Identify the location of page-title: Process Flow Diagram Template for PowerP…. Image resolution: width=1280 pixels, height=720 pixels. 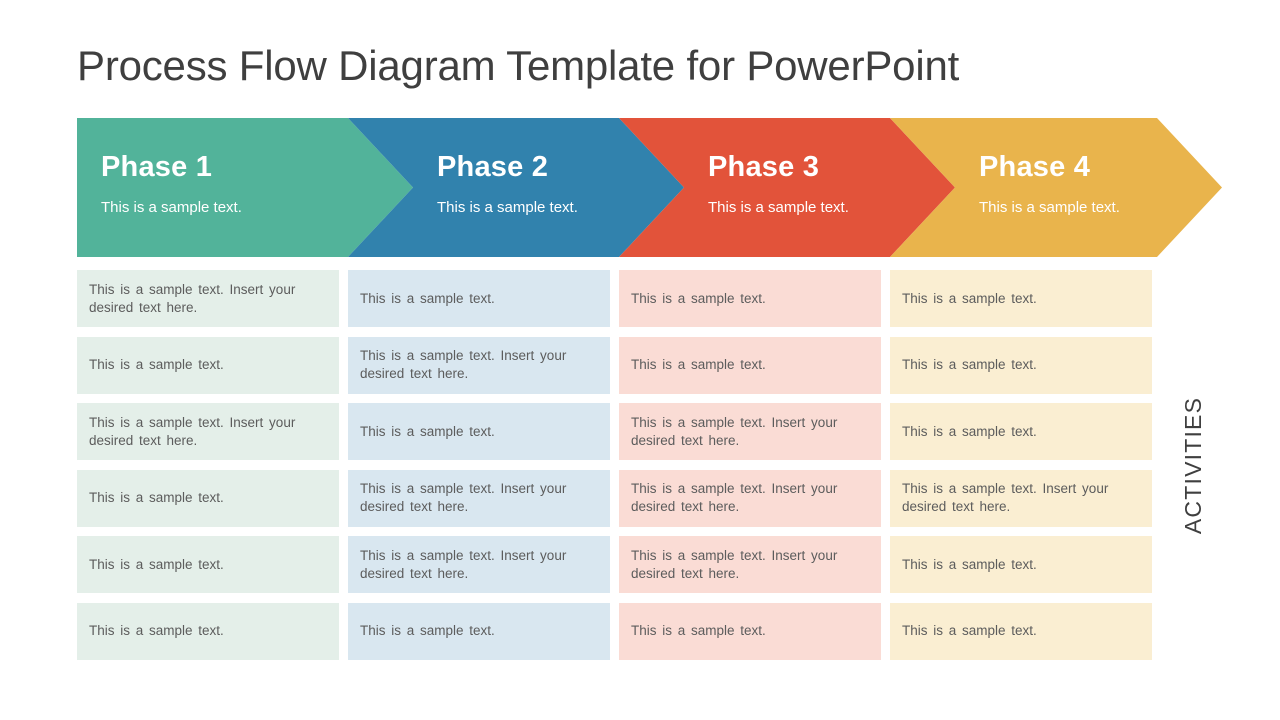
(518, 65).